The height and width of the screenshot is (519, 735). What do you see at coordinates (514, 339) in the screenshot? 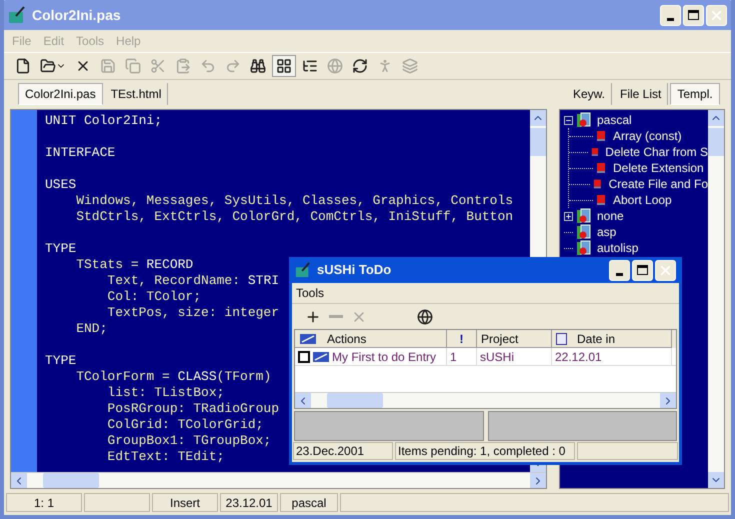
I see `column-header: Project` at bounding box center [514, 339].